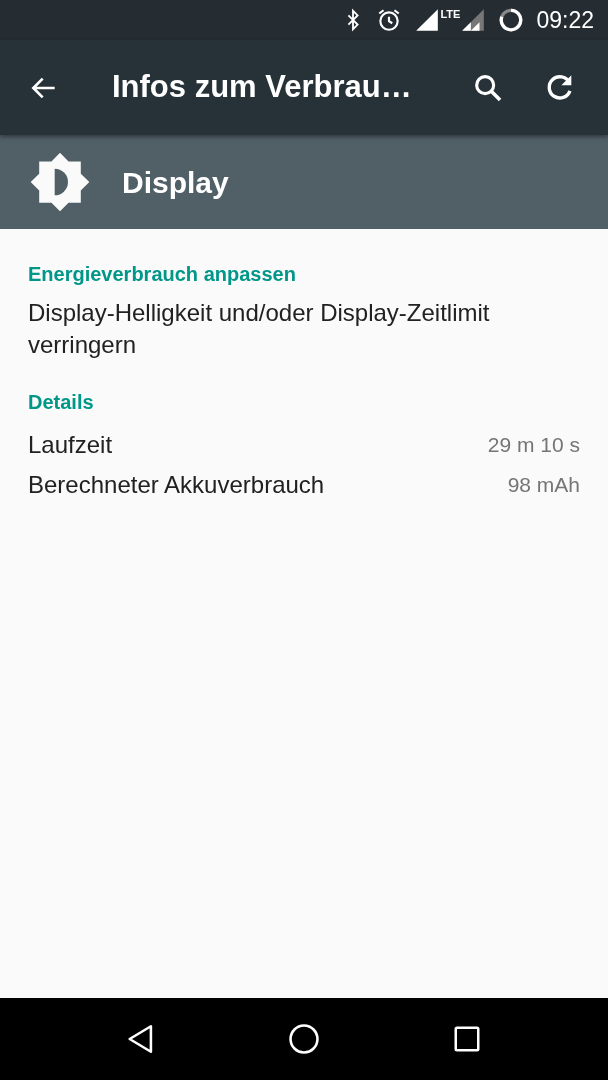 This screenshot has width=608, height=1080. What do you see at coordinates (70, 445) in the screenshot?
I see `detail-label: Laufzeit` at bounding box center [70, 445].